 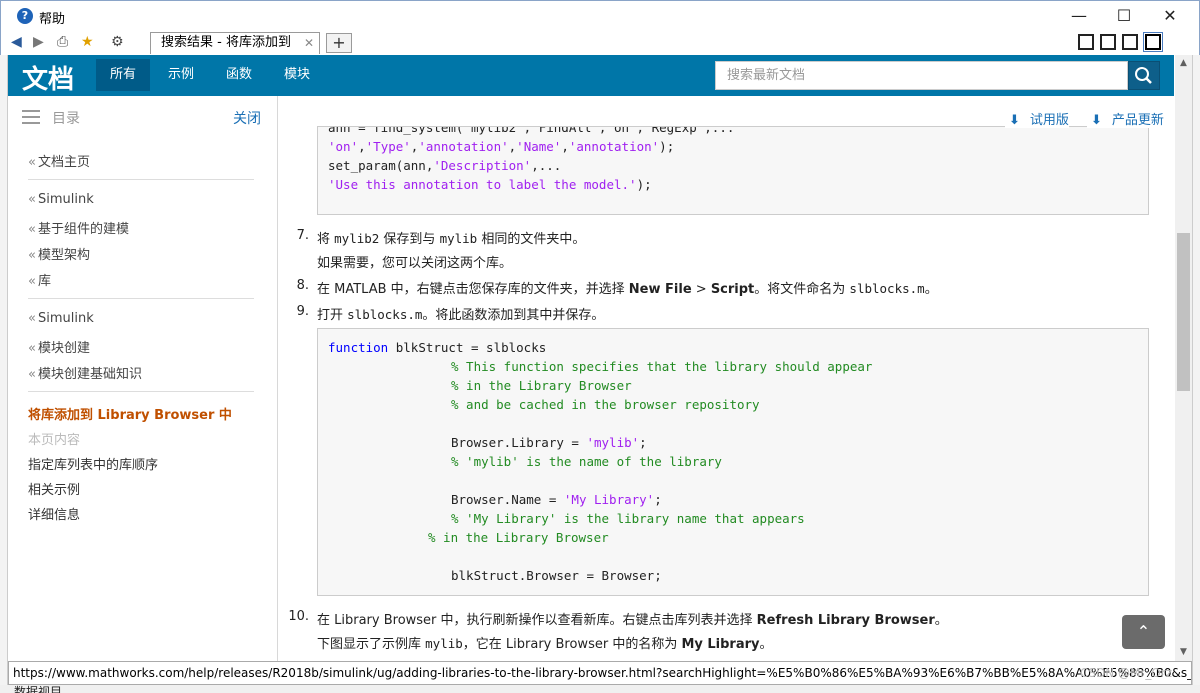 What do you see at coordinates (87, 42) in the screenshot?
I see `favorites-star-icon: ★` at bounding box center [87, 42].